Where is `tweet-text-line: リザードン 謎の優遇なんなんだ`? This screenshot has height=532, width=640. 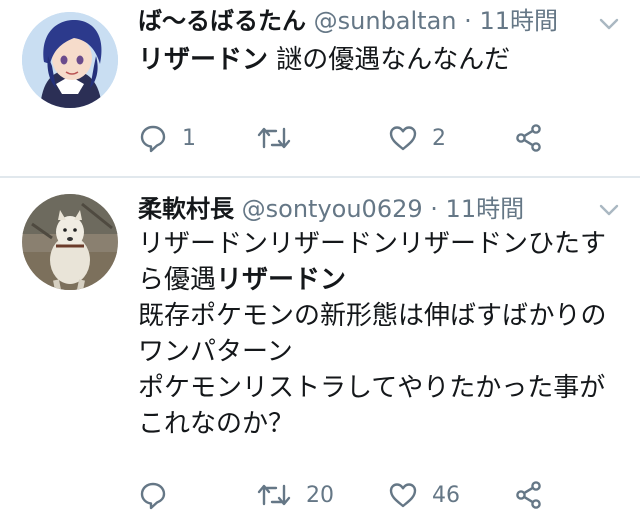 tweet-text-line: リザードン 謎の優遇なんなんだ is located at coordinates (380, 60).